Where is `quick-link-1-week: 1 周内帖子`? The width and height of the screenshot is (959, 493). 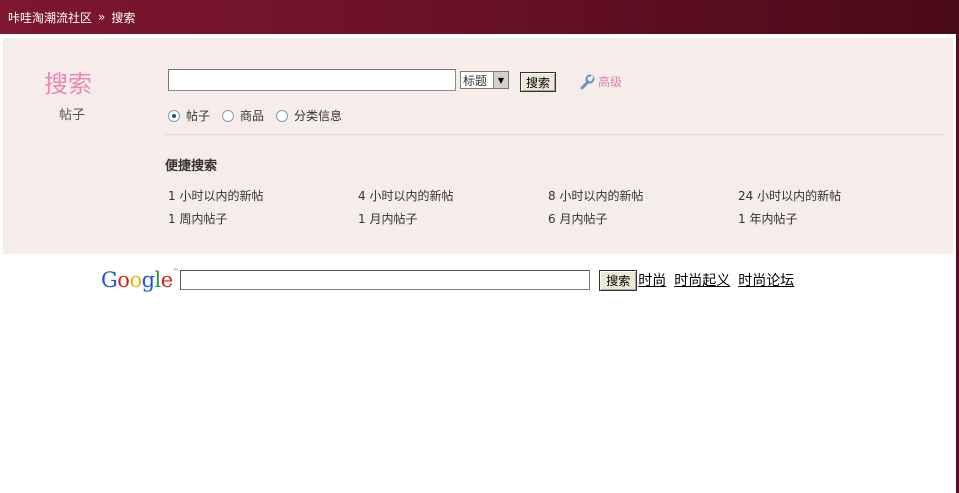
quick-link-1-week: 1 周内帖子 is located at coordinates (263, 219).